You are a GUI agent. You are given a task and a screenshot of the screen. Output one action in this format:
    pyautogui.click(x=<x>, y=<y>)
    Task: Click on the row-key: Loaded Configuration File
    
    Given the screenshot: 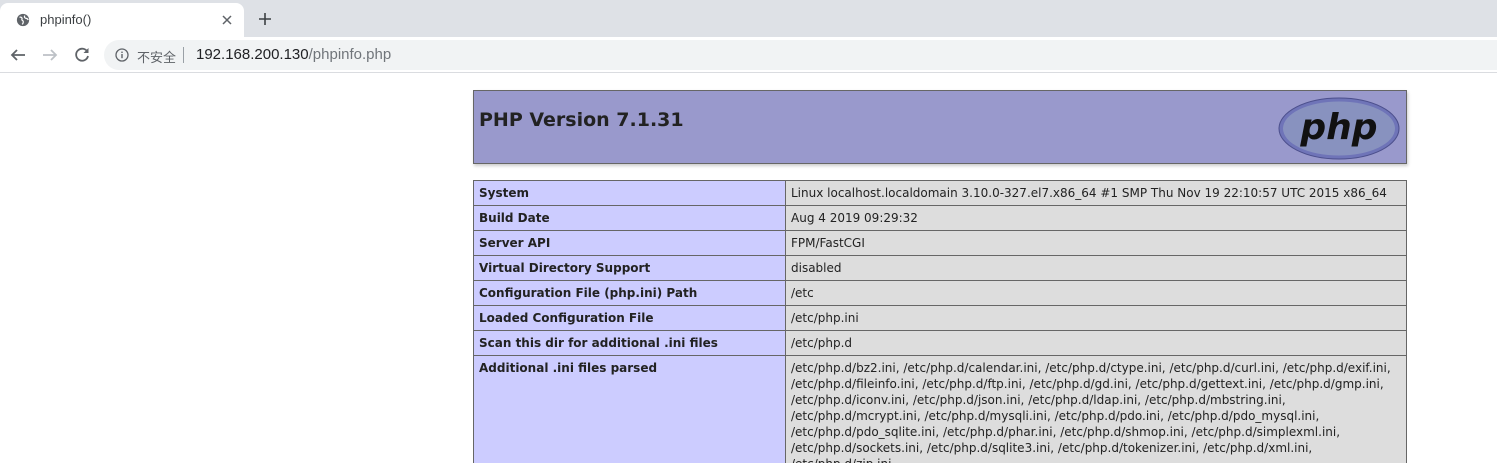 What is the action you would take?
    pyautogui.click(x=629, y=318)
    